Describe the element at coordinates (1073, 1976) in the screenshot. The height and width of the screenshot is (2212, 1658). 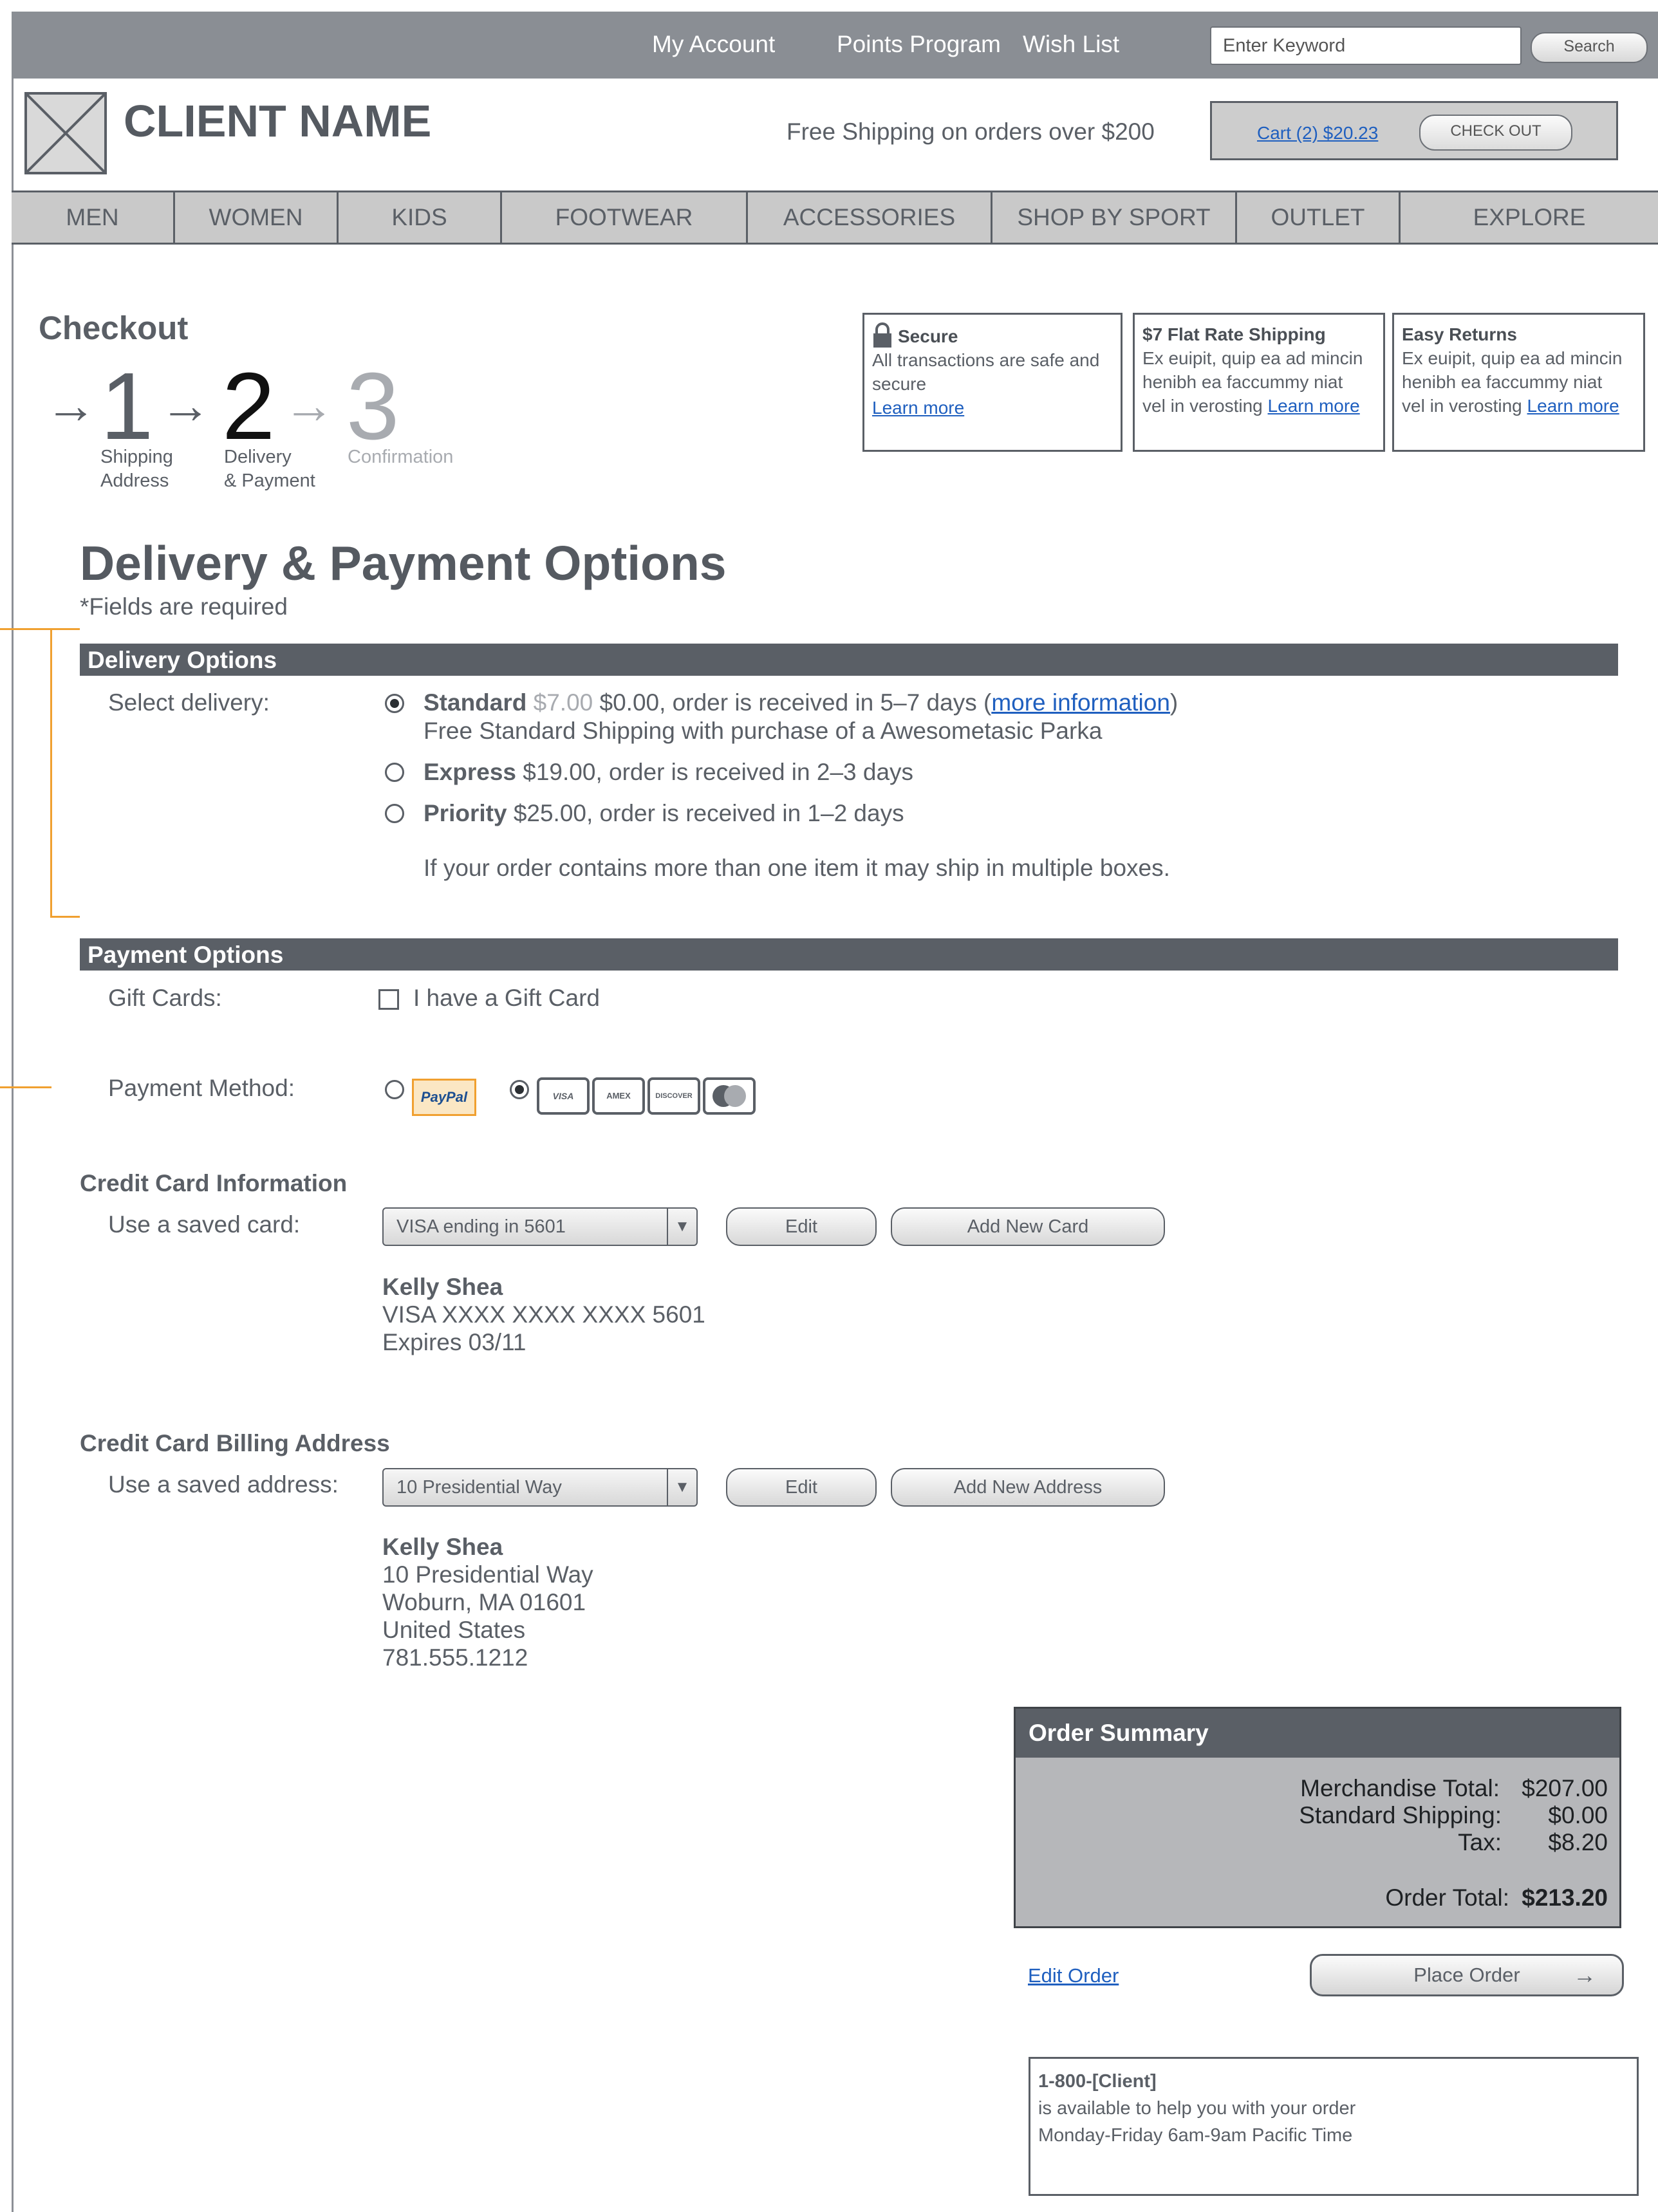
I see `edit-order-link: Edit Order` at that location.